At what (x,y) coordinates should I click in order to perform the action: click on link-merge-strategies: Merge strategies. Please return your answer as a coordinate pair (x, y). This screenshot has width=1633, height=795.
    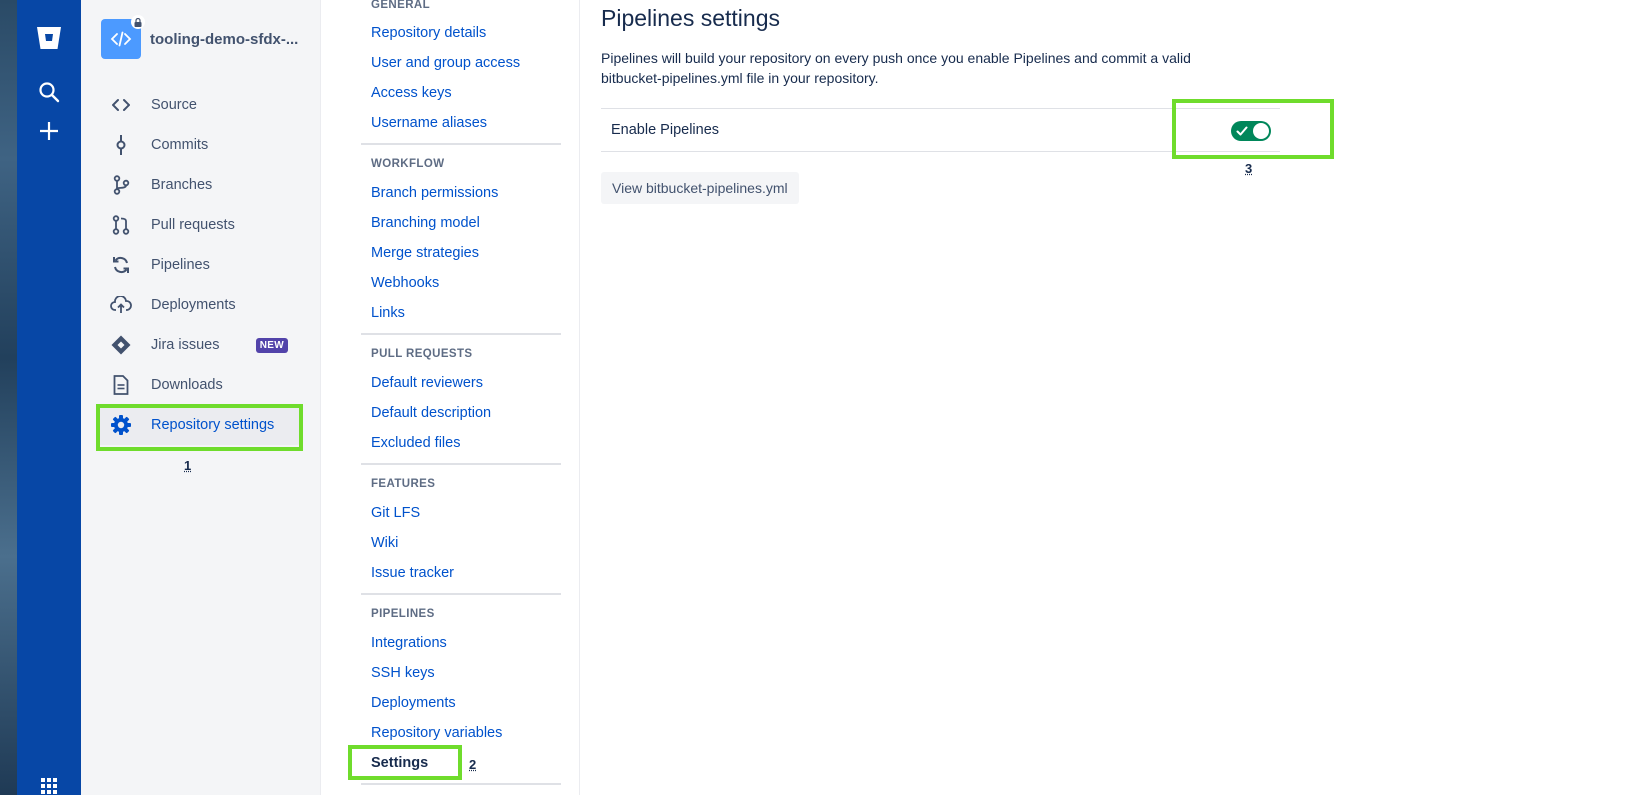
    Looking at the image, I should click on (425, 253).